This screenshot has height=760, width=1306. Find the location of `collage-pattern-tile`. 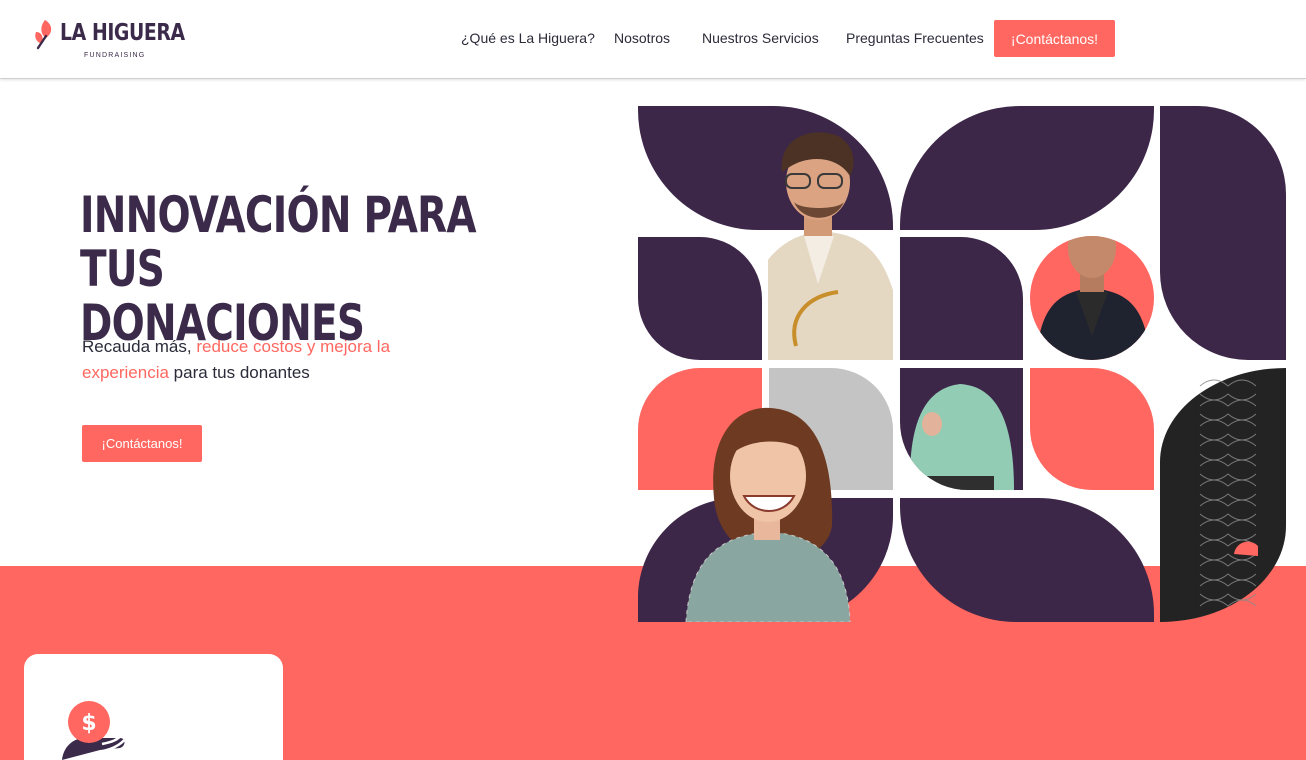

collage-pattern-tile is located at coordinates (1223, 495).